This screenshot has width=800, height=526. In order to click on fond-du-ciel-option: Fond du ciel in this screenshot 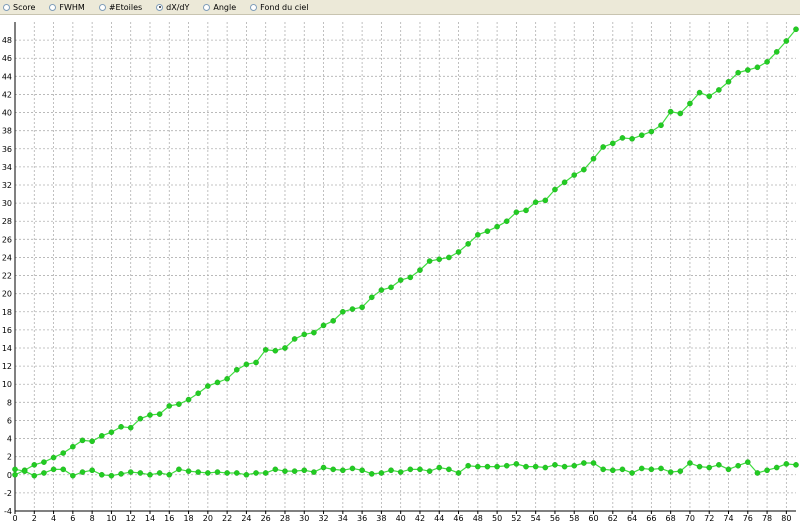, I will do `click(279, 7)`.